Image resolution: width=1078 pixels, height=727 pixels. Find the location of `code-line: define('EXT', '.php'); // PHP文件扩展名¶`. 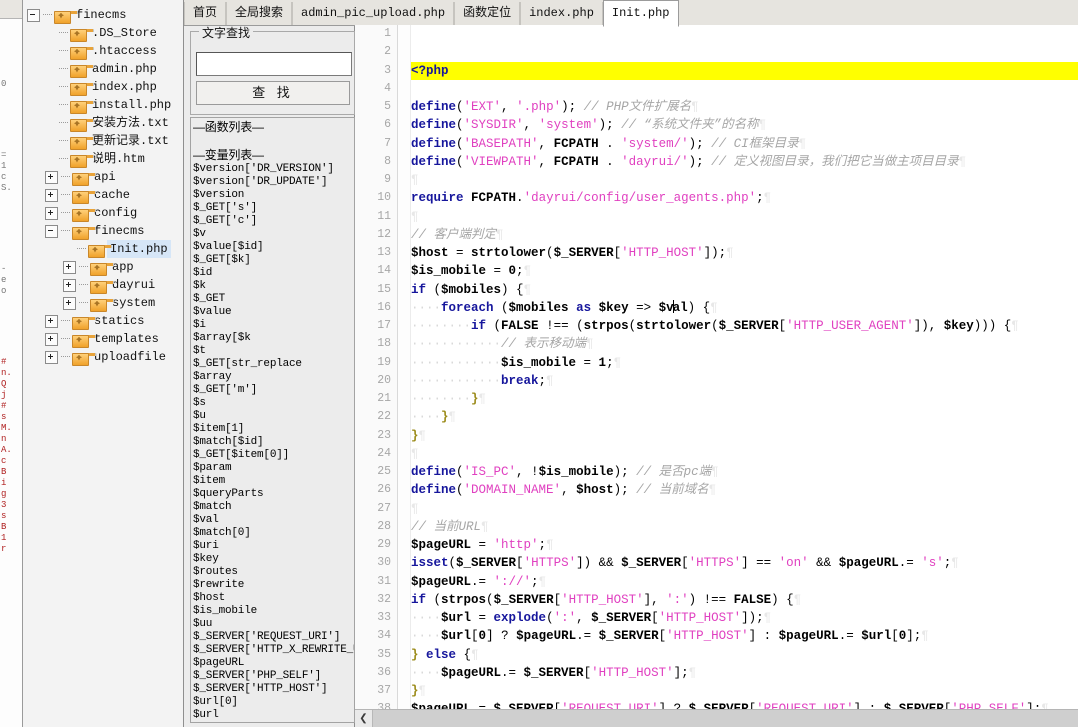

code-line: define('EXT', '.php'); // PHP文件扩展名¶ is located at coordinates (744, 107).